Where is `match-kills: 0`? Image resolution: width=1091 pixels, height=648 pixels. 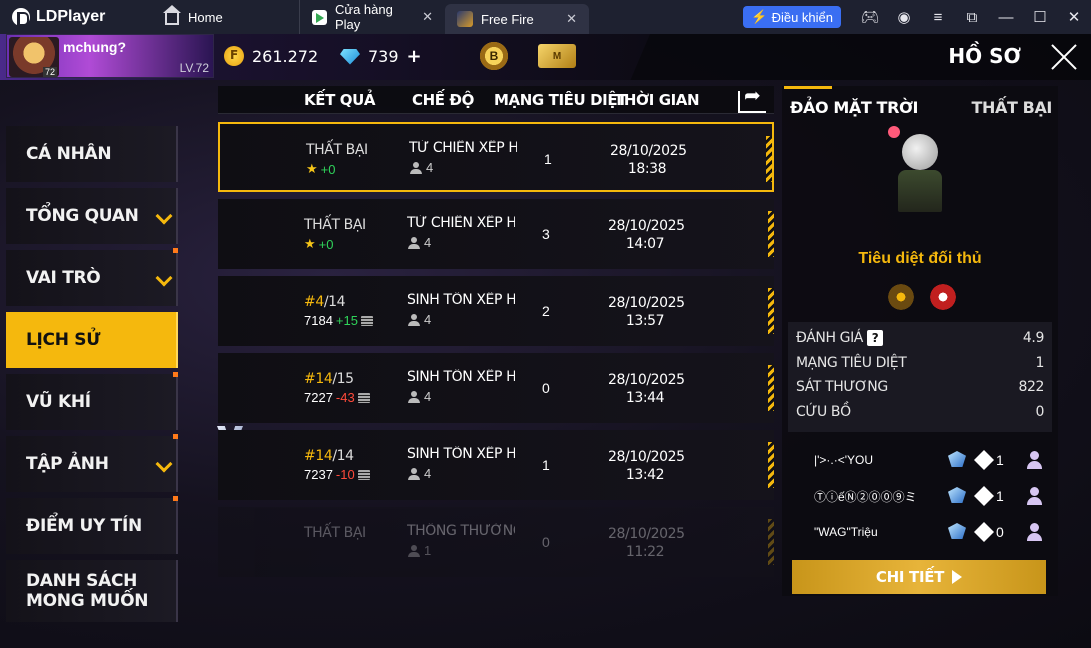 match-kills: 0 is located at coordinates (546, 542).